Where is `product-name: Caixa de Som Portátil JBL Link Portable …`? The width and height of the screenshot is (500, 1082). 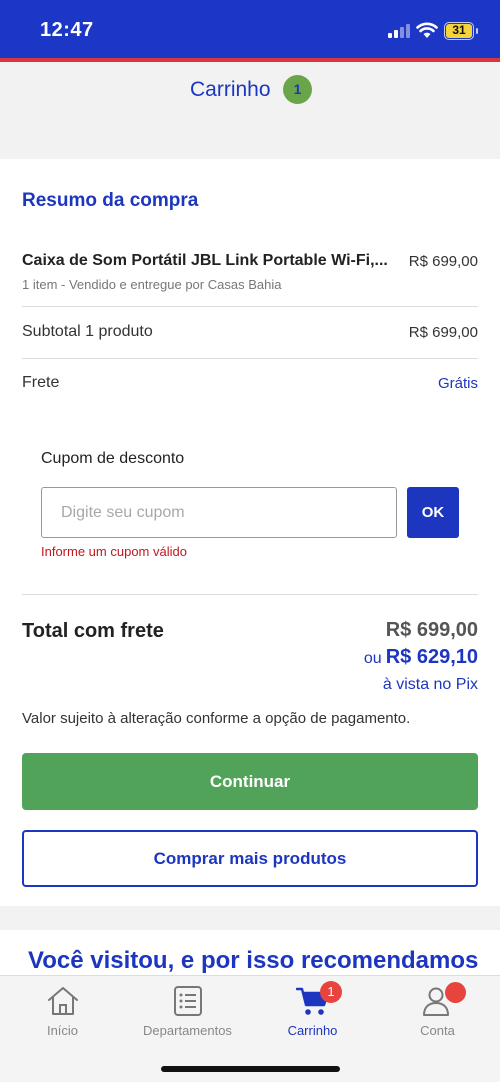 product-name: Caixa de Som Portátil JBL Link Portable … is located at coordinates (208, 261).